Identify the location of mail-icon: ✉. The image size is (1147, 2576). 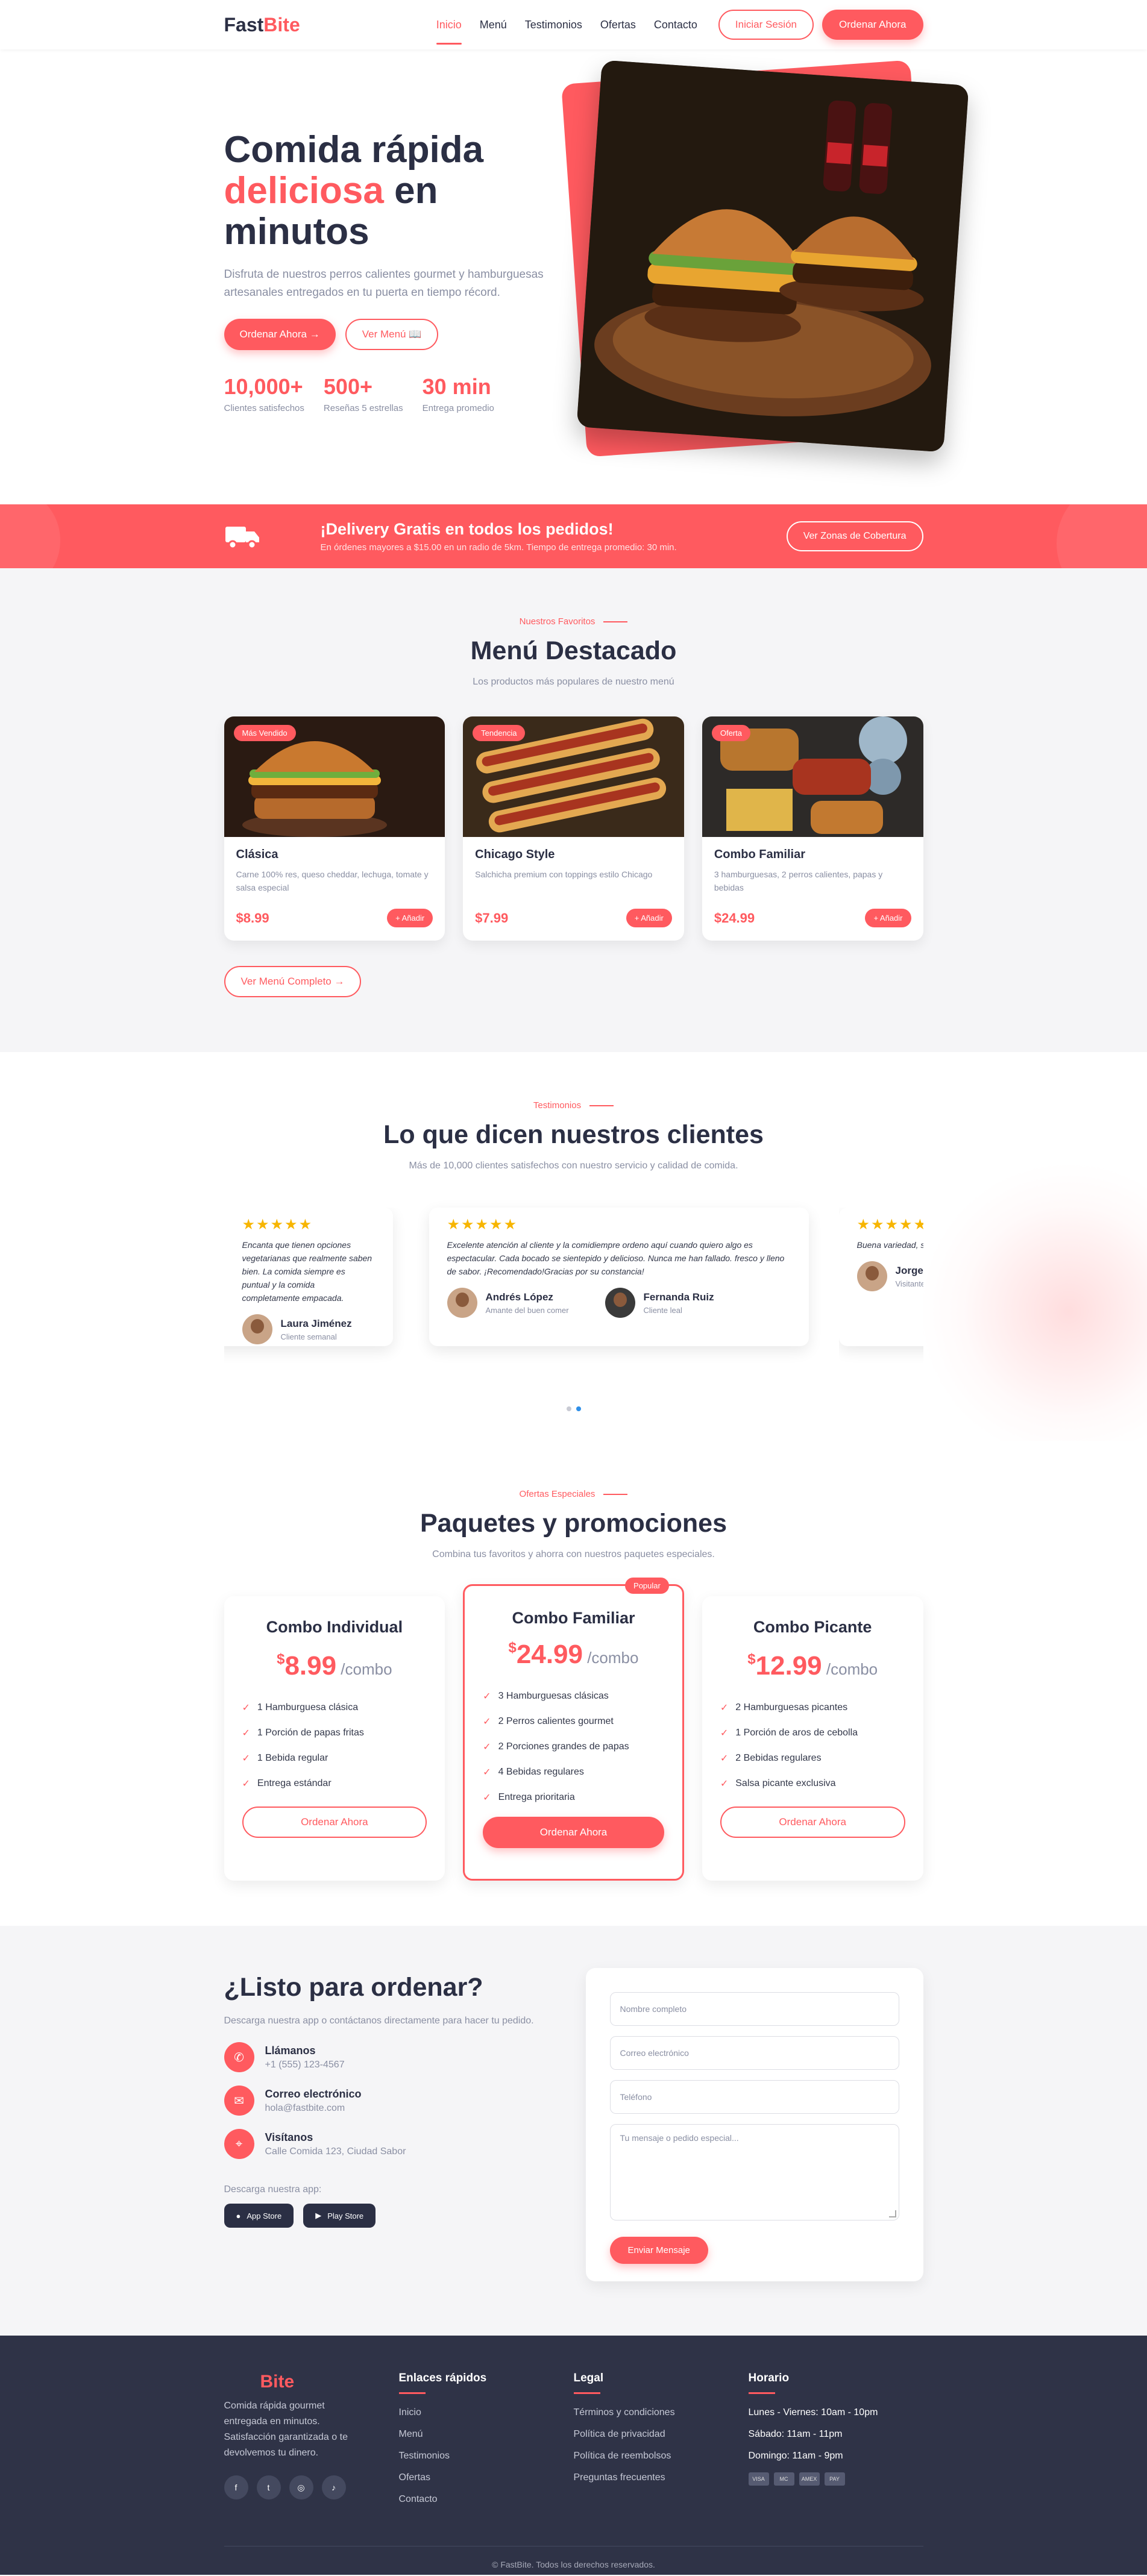
(239, 2101).